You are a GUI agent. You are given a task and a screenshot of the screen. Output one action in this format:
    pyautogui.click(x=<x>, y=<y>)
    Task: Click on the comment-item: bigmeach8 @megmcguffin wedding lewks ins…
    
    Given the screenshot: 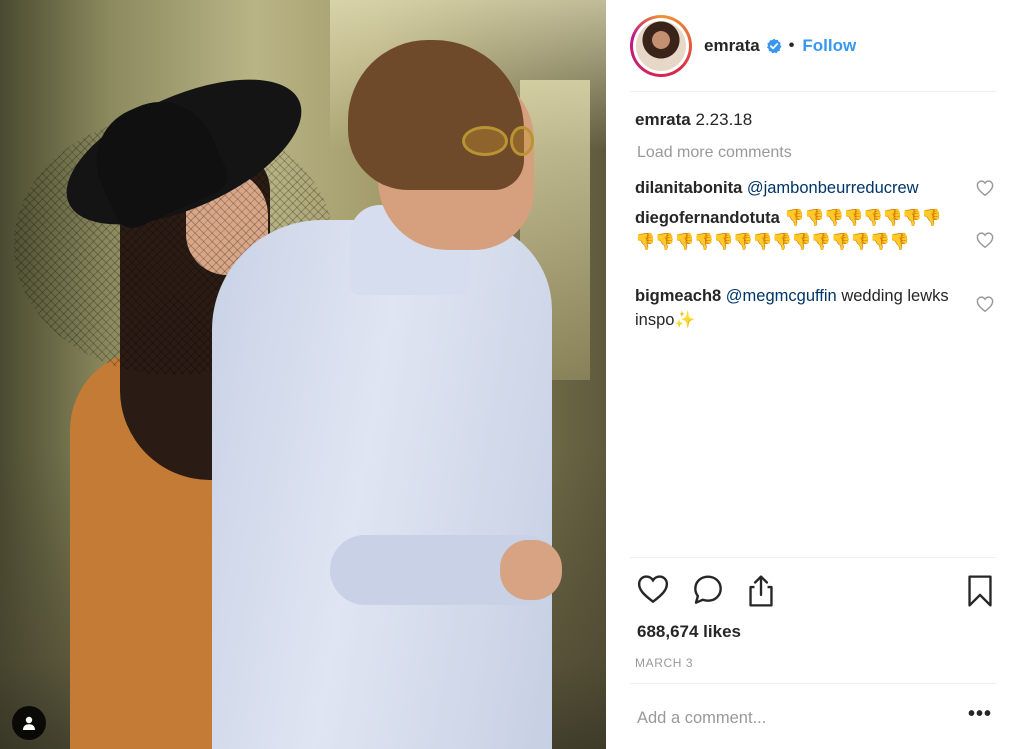 What is the action you would take?
    pyautogui.click(x=794, y=308)
    